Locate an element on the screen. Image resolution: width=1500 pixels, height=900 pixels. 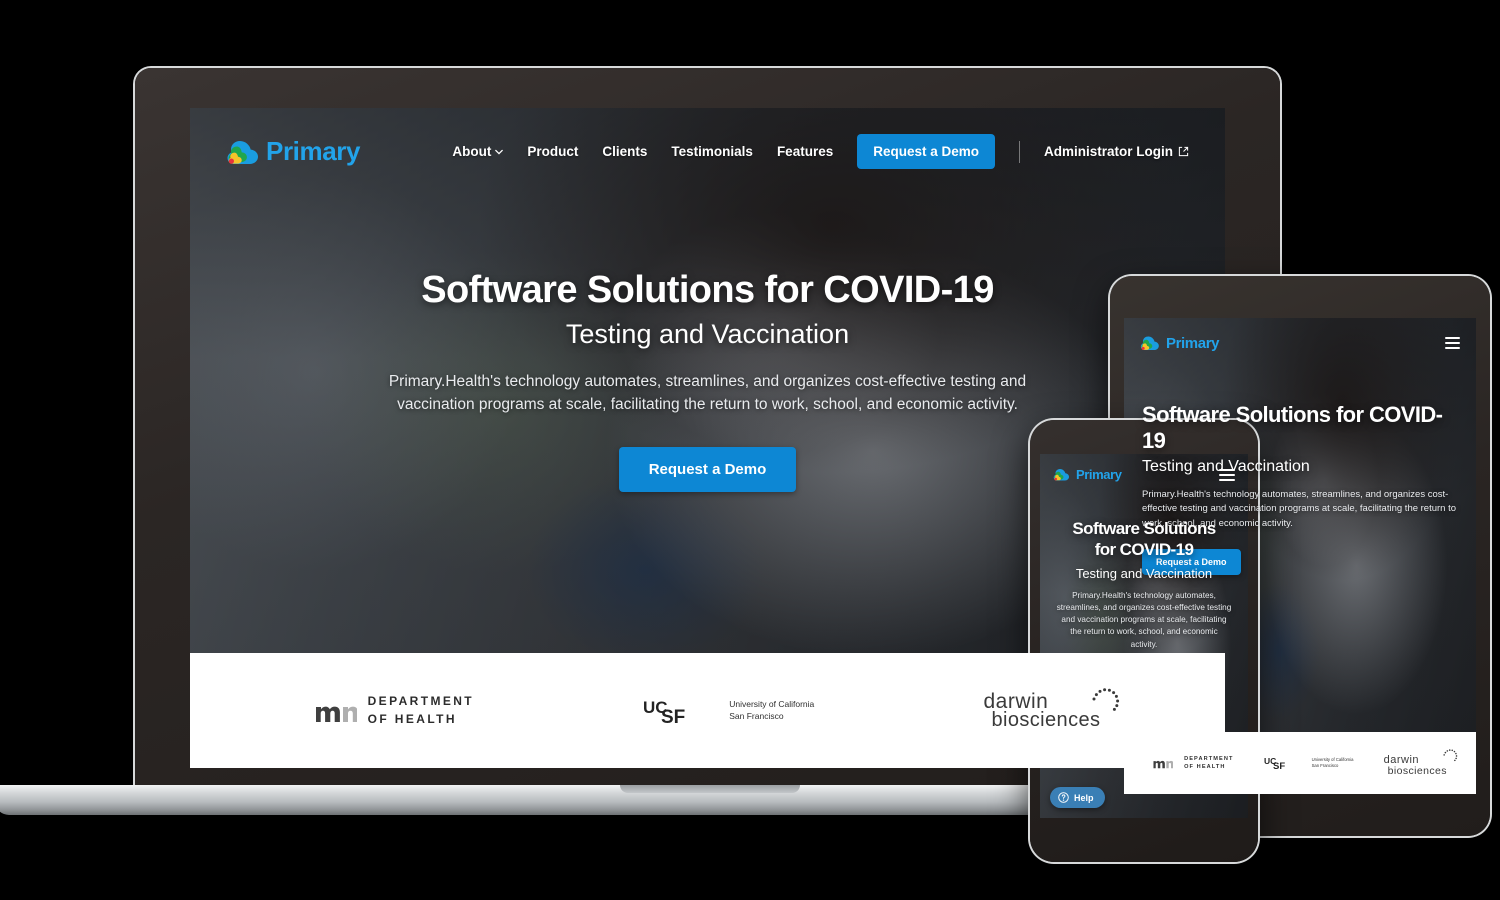
client-logo-mn-dept-health-tablet: DEPARTMENT OF HEALTH is located at coordinates (1193, 763).